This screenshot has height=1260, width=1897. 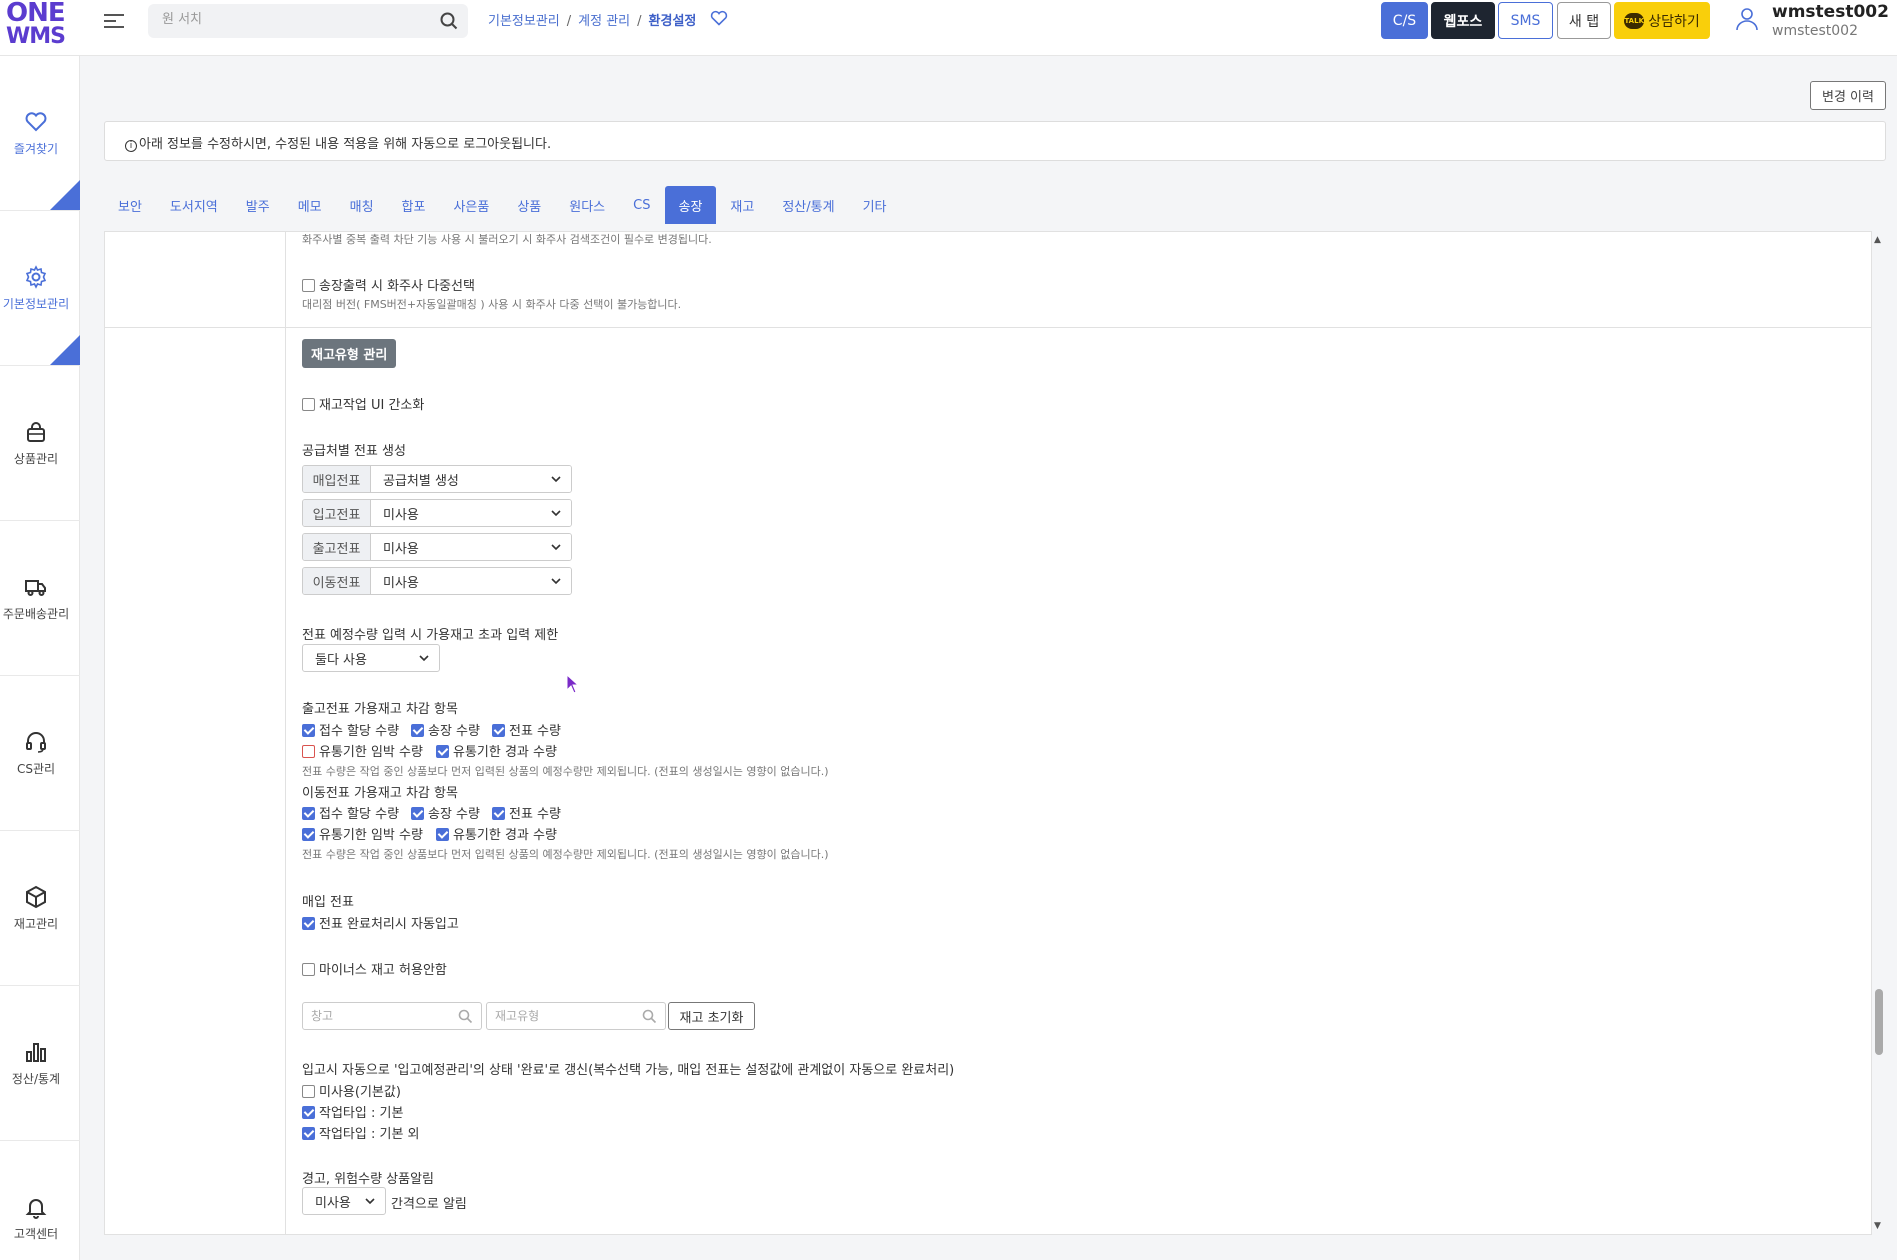 What do you see at coordinates (194, 205) in the screenshot?
I see `tab-island-area: 도서지역` at bounding box center [194, 205].